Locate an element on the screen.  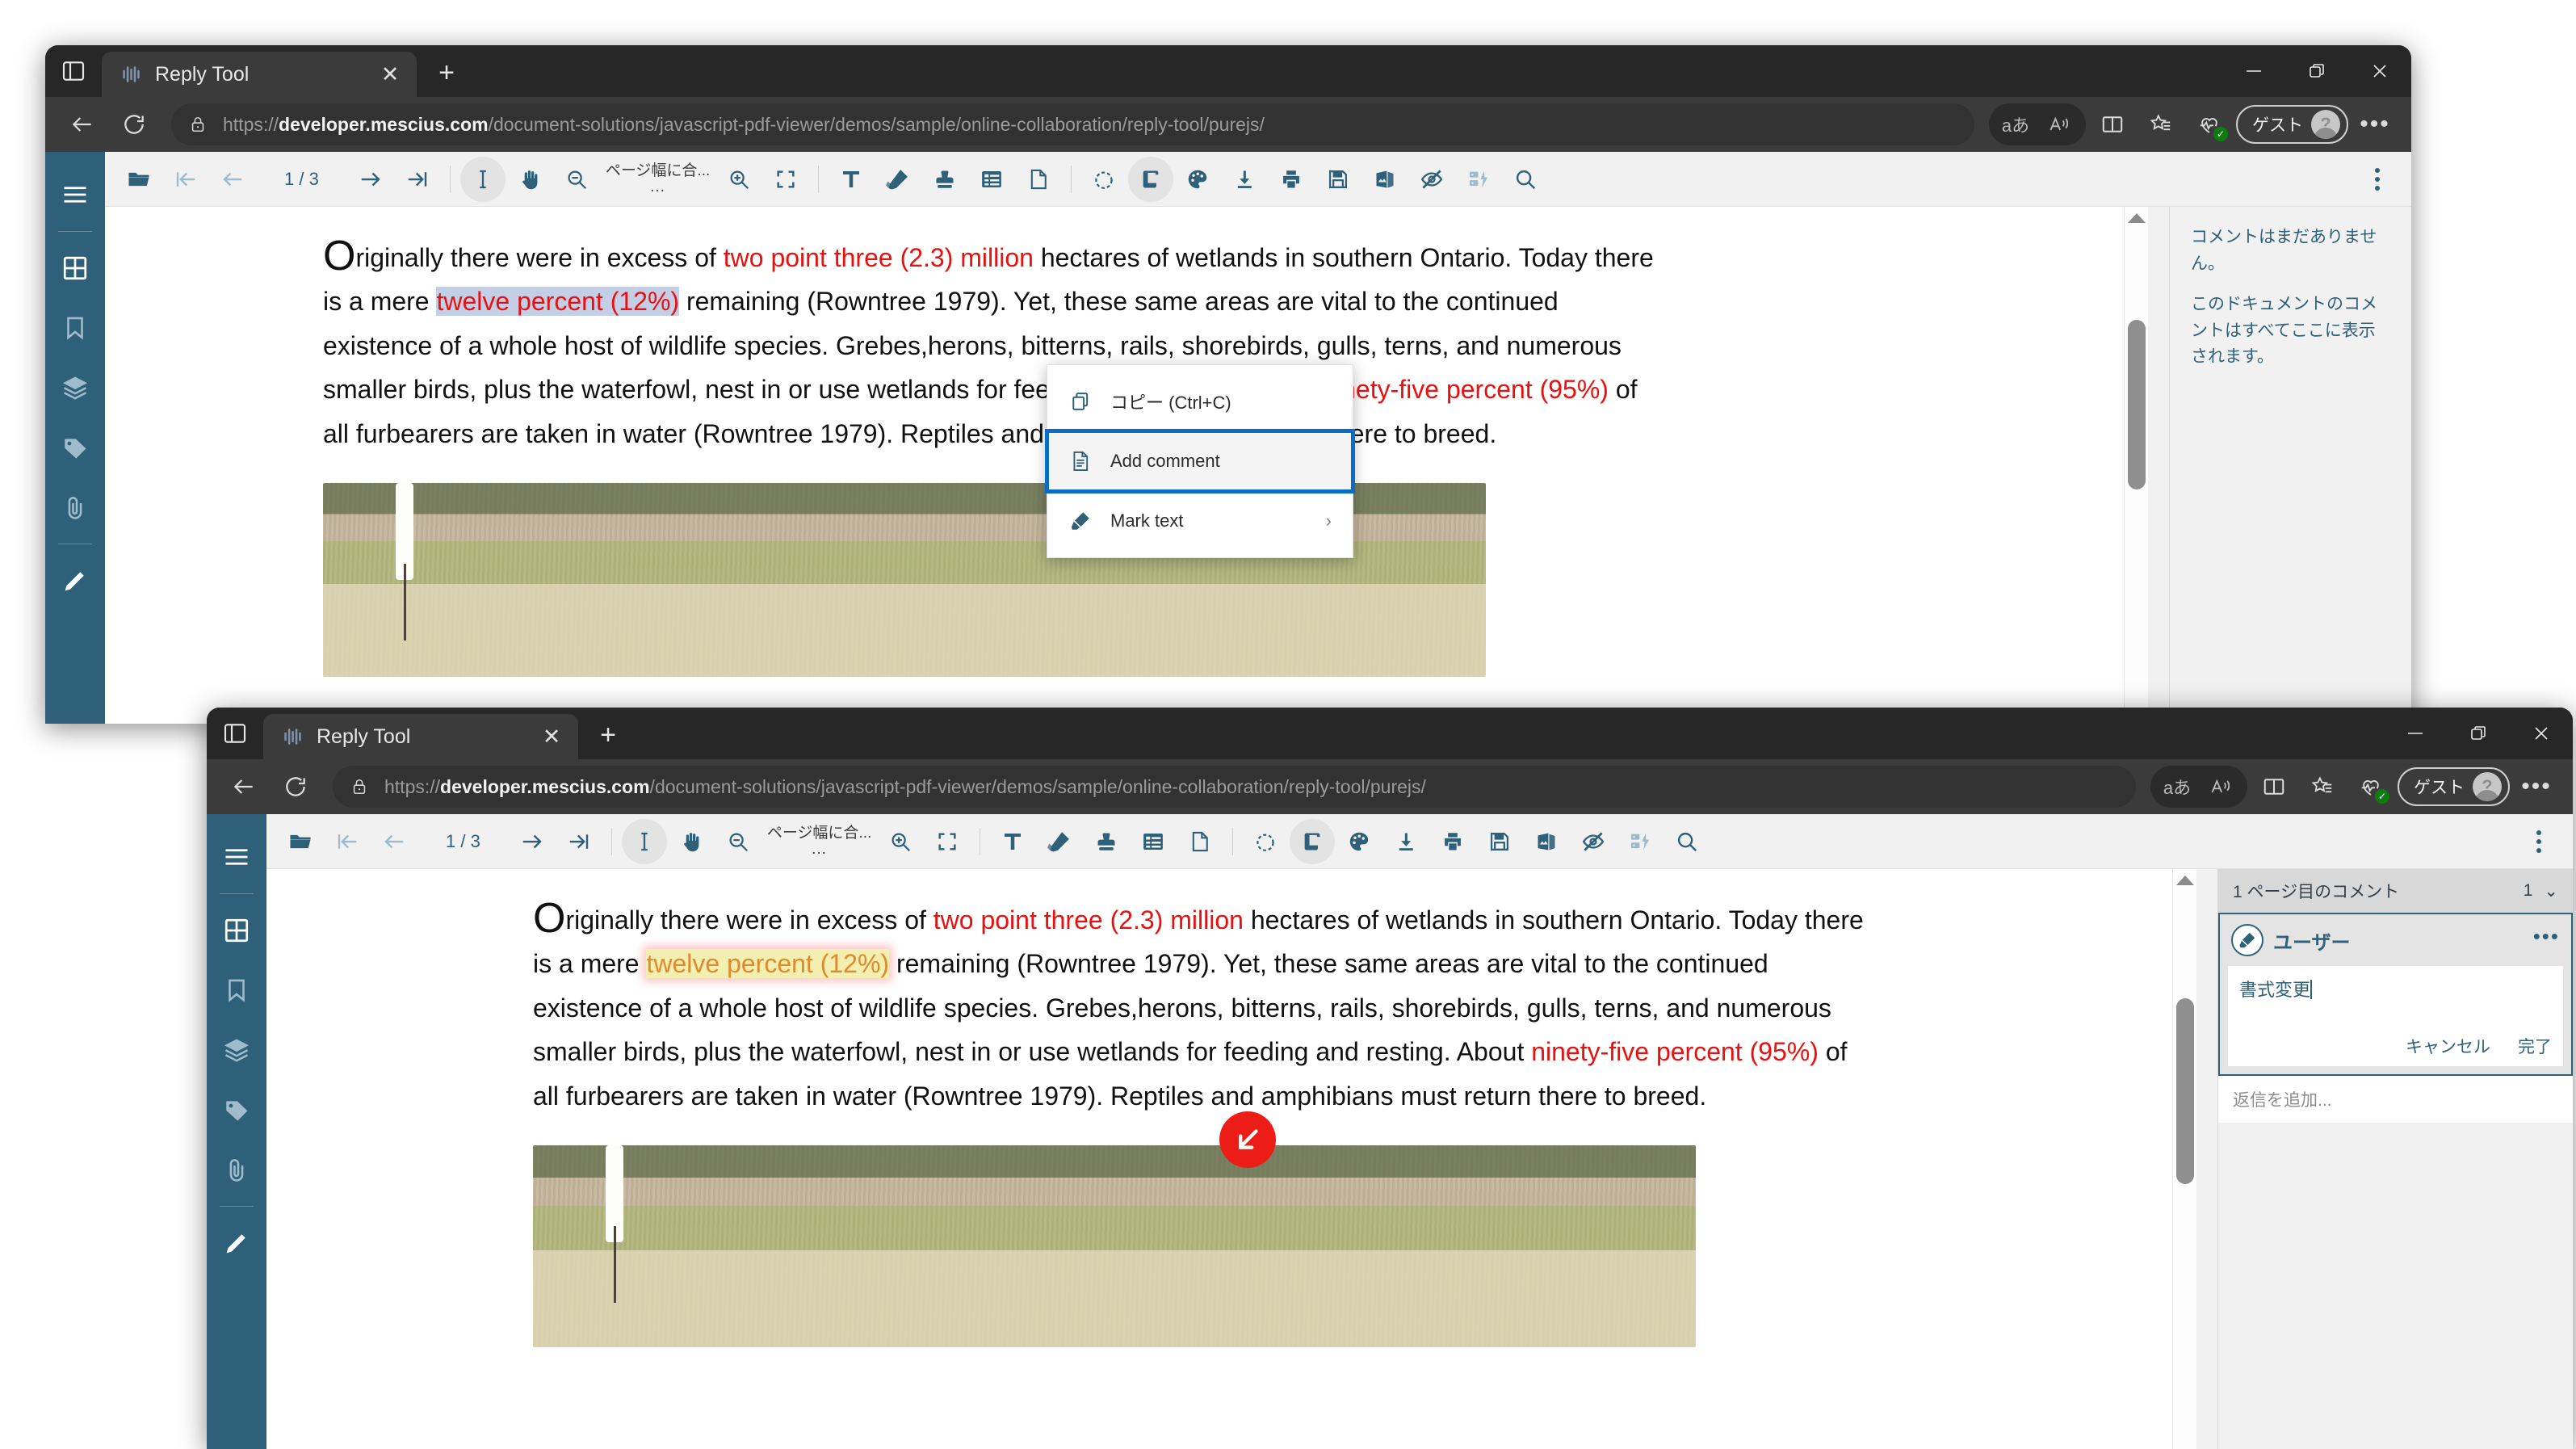
context-menu: コピー (Ctrl+C) Add comment Mark text › is located at coordinates (1200, 461).